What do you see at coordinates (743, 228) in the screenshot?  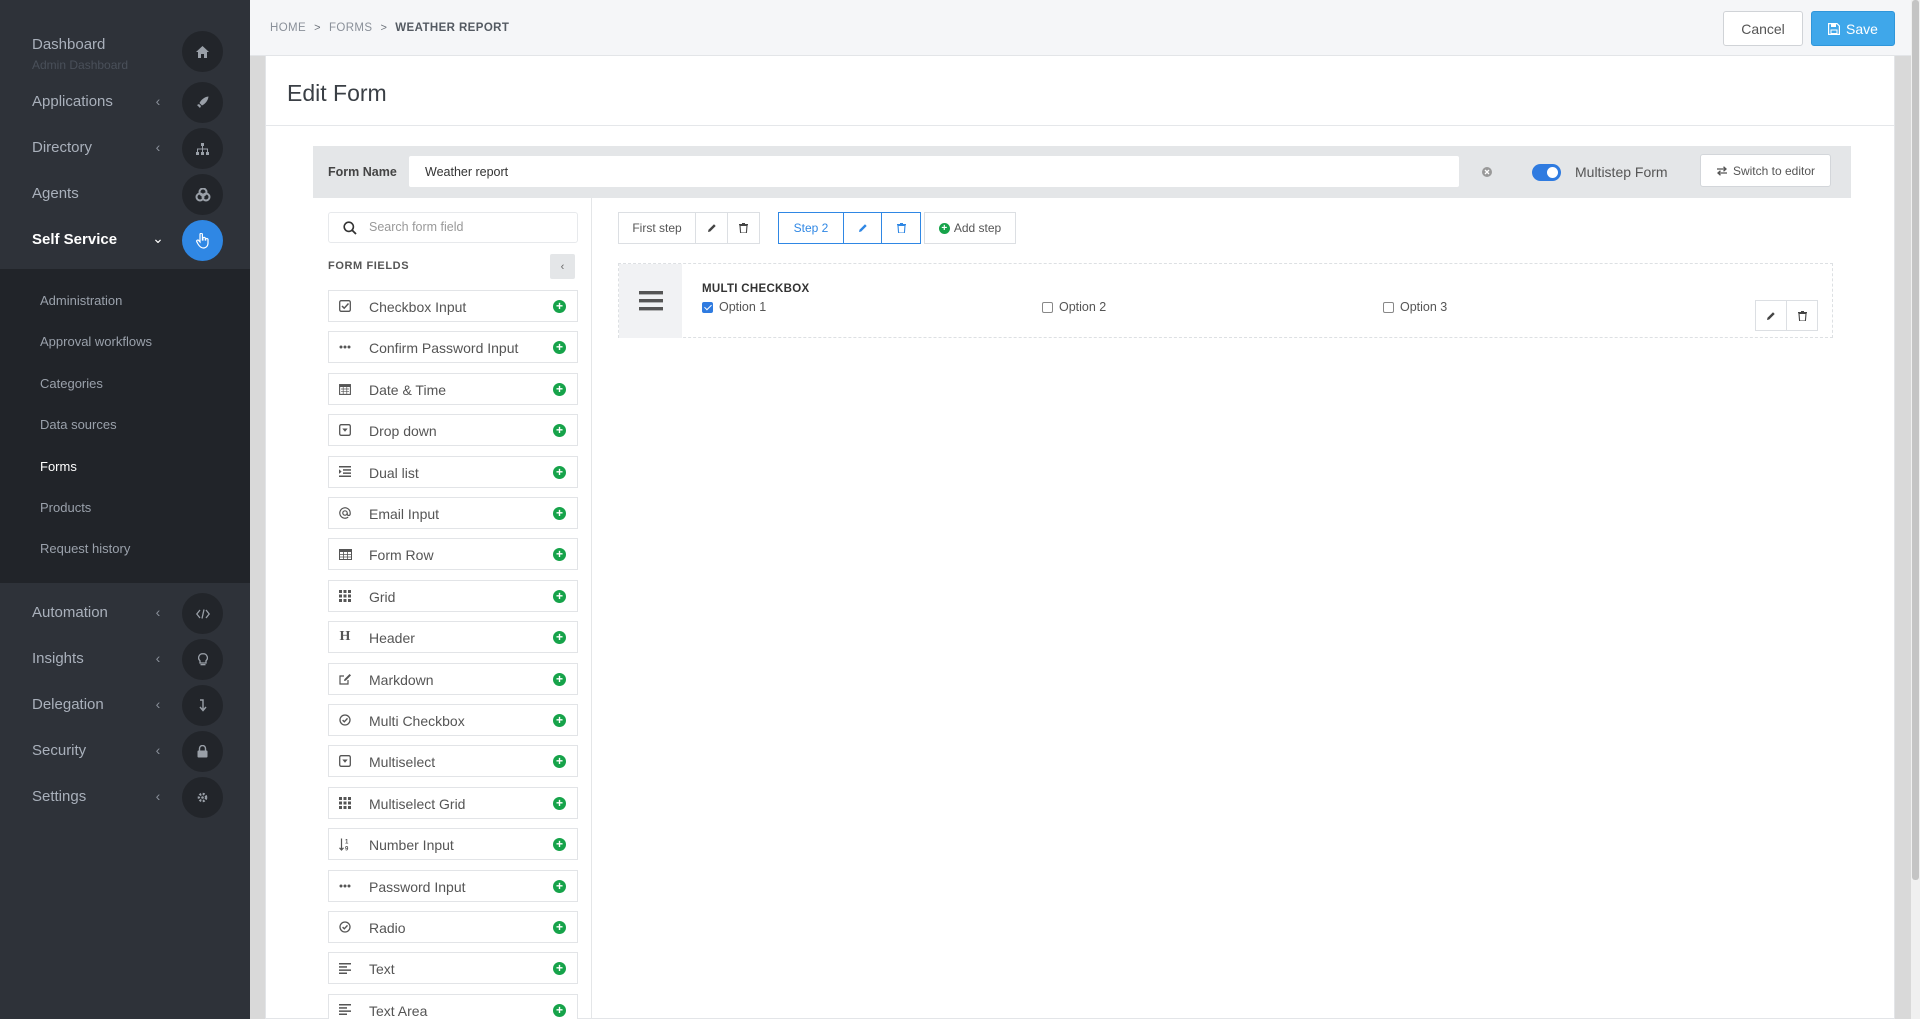 I see `delete-step-button` at bounding box center [743, 228].